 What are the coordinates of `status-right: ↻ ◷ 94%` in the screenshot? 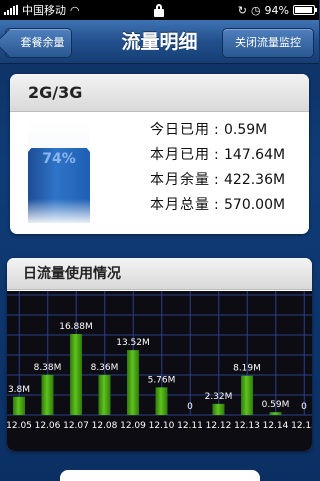 It's located at (277, 10).